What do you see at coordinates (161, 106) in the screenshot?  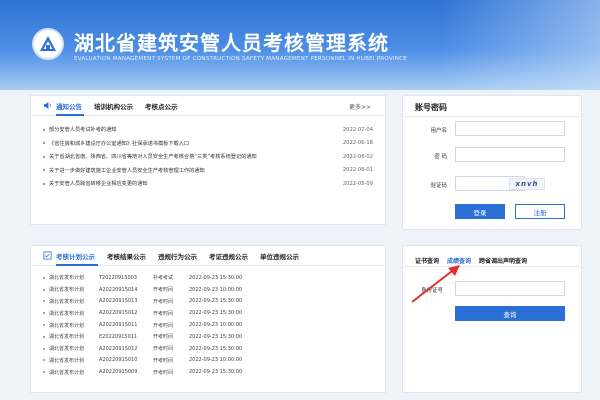 I see `tab-exam-site: 考核点公示` at bounding box center [161, 106].